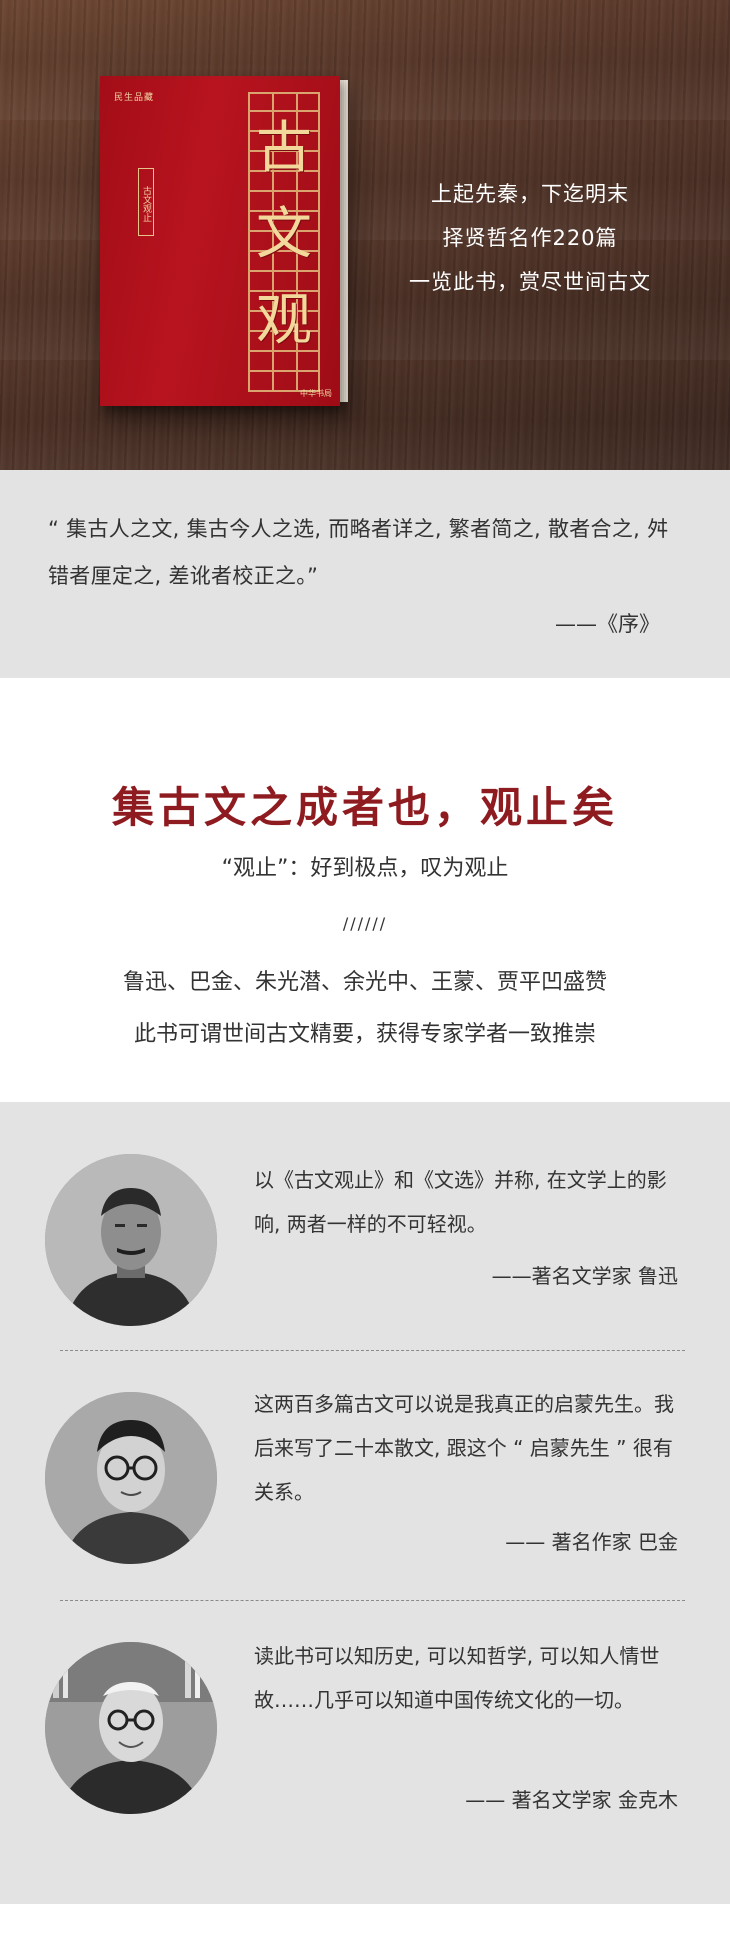  Describe the element at coordinates (284, 234) in the screenshot. I see `calligraphy-char: 文` at that location.